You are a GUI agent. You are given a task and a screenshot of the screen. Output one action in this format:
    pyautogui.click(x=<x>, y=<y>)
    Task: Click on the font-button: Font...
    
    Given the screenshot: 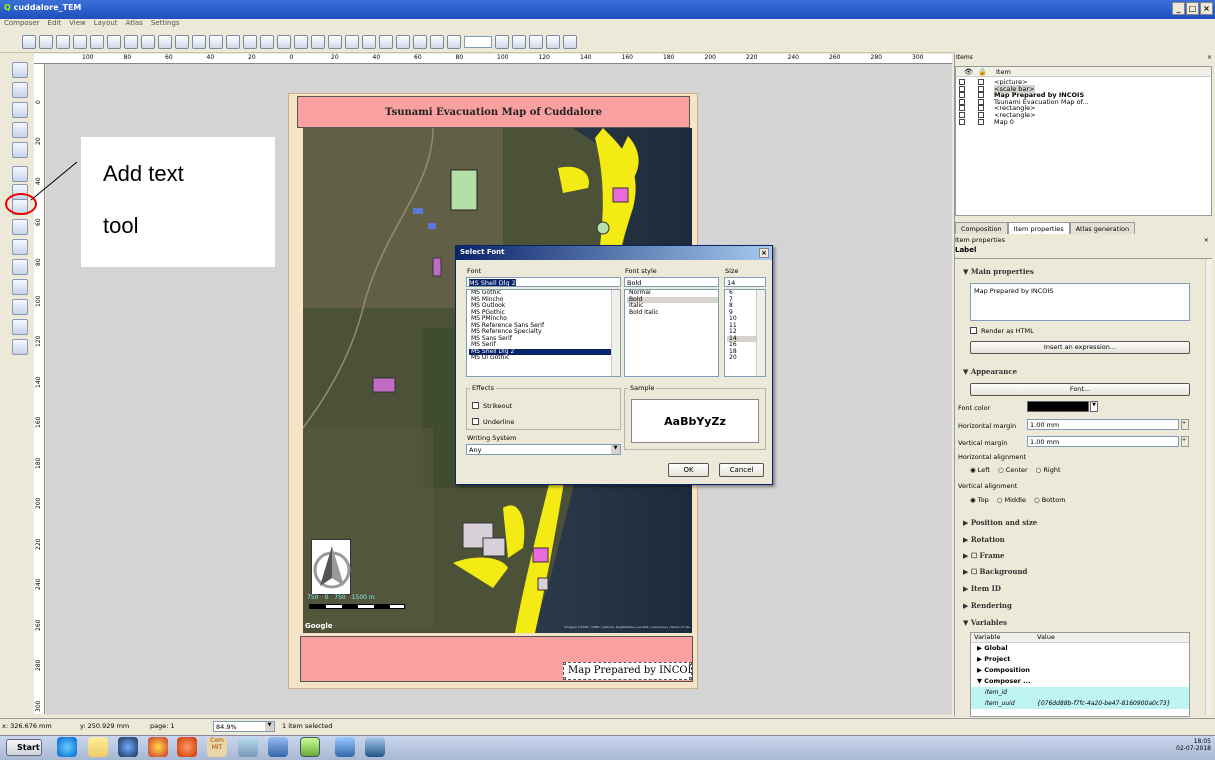 What is the action you would take?
    pyautogui.click(x=1080, y=389)
    